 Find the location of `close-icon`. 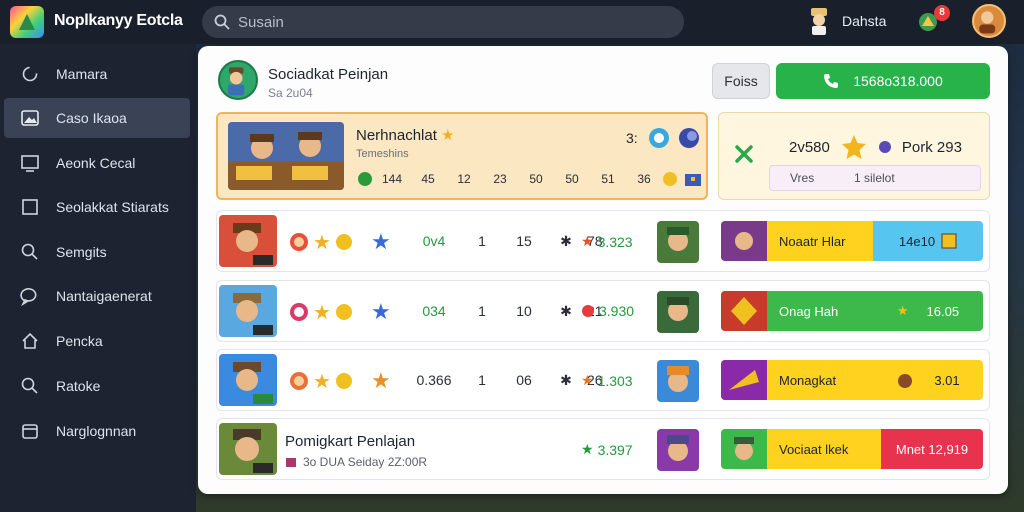

close-icon is located at coordinates (744, 154).